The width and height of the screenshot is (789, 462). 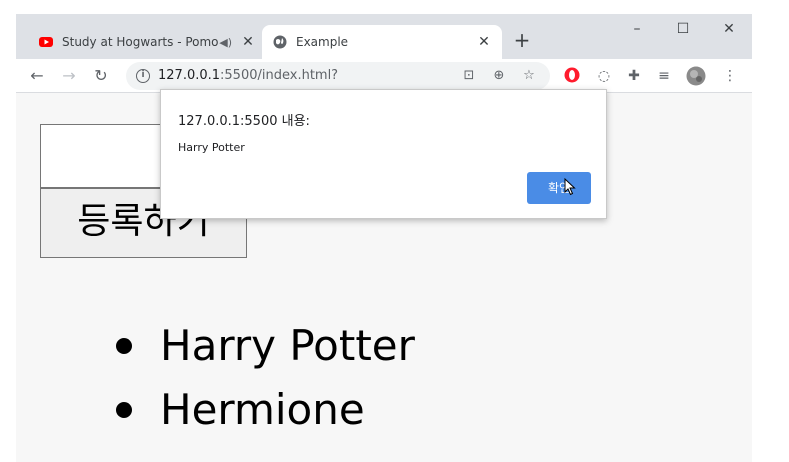 What do you see at coordinates (499, 76) in the screenshot?
I see `zoom-icon: ⊕` at bounding box center [499, 76].